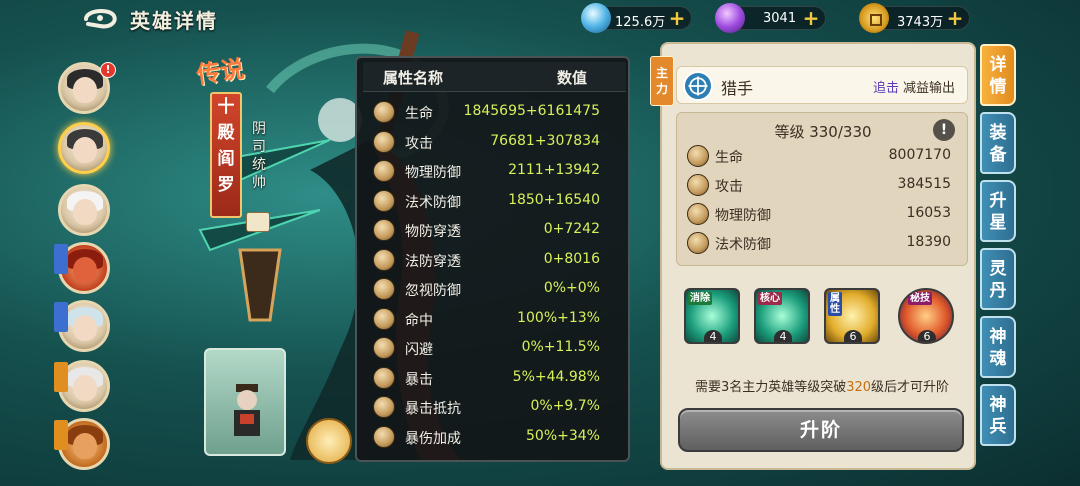 The height and width of the screenshot is (486, 1080). What do you see at coordinates (955, 18) in the screenshot?
I see `add-coin-button: +` at bounding box center [955, 18].